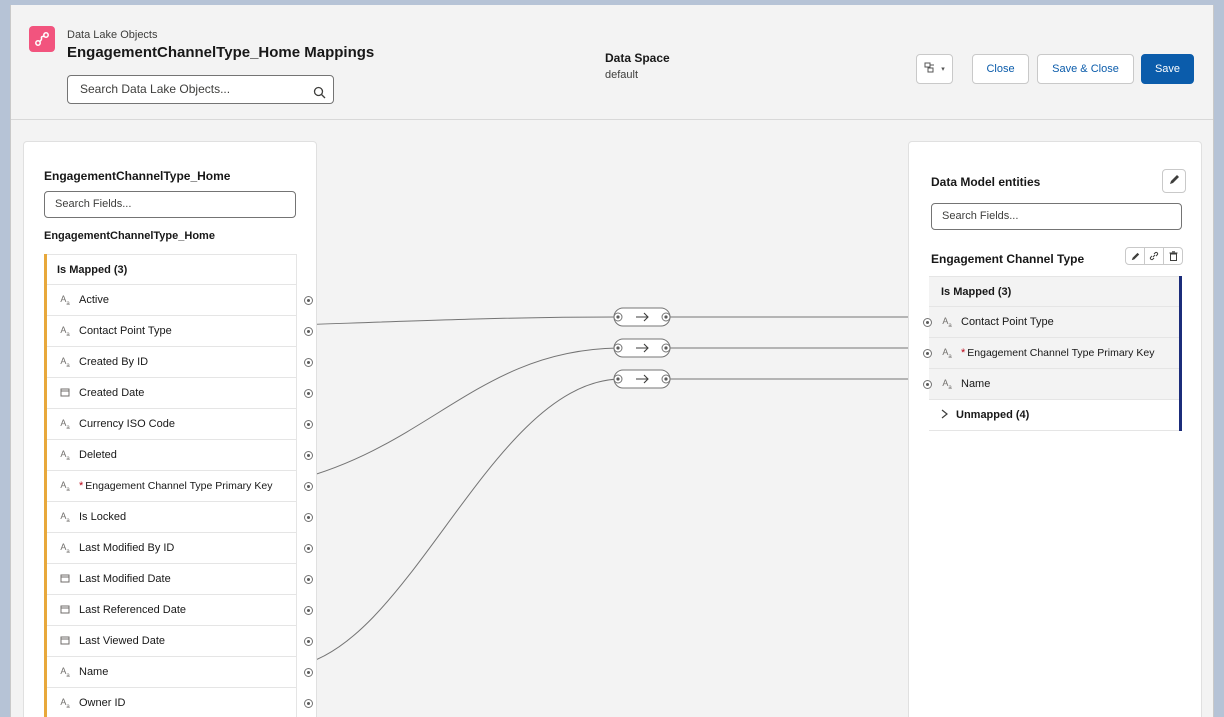 Image resolution: width=1224 pixels, height=717 pixels. Describe the element at coordinates (112, 393) in the screenshot. I see `field-label: Created Date` at that location.